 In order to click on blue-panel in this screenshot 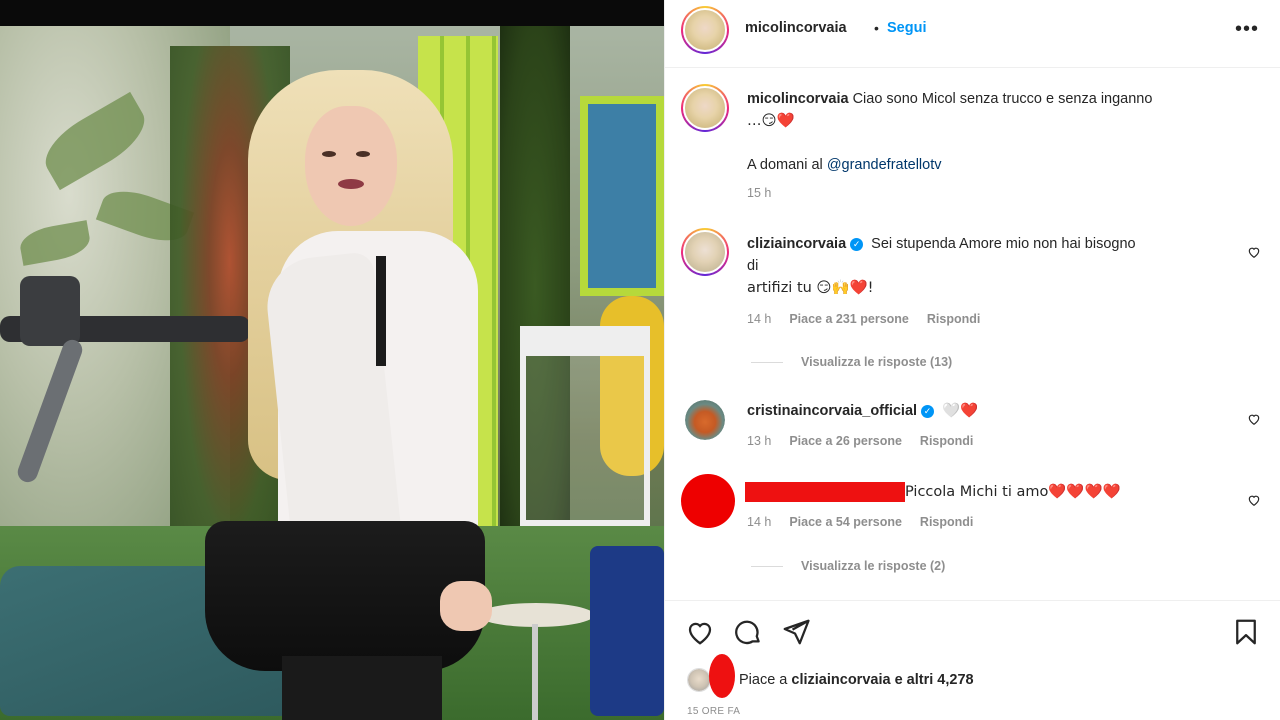, I will do `click(622, 196)`.